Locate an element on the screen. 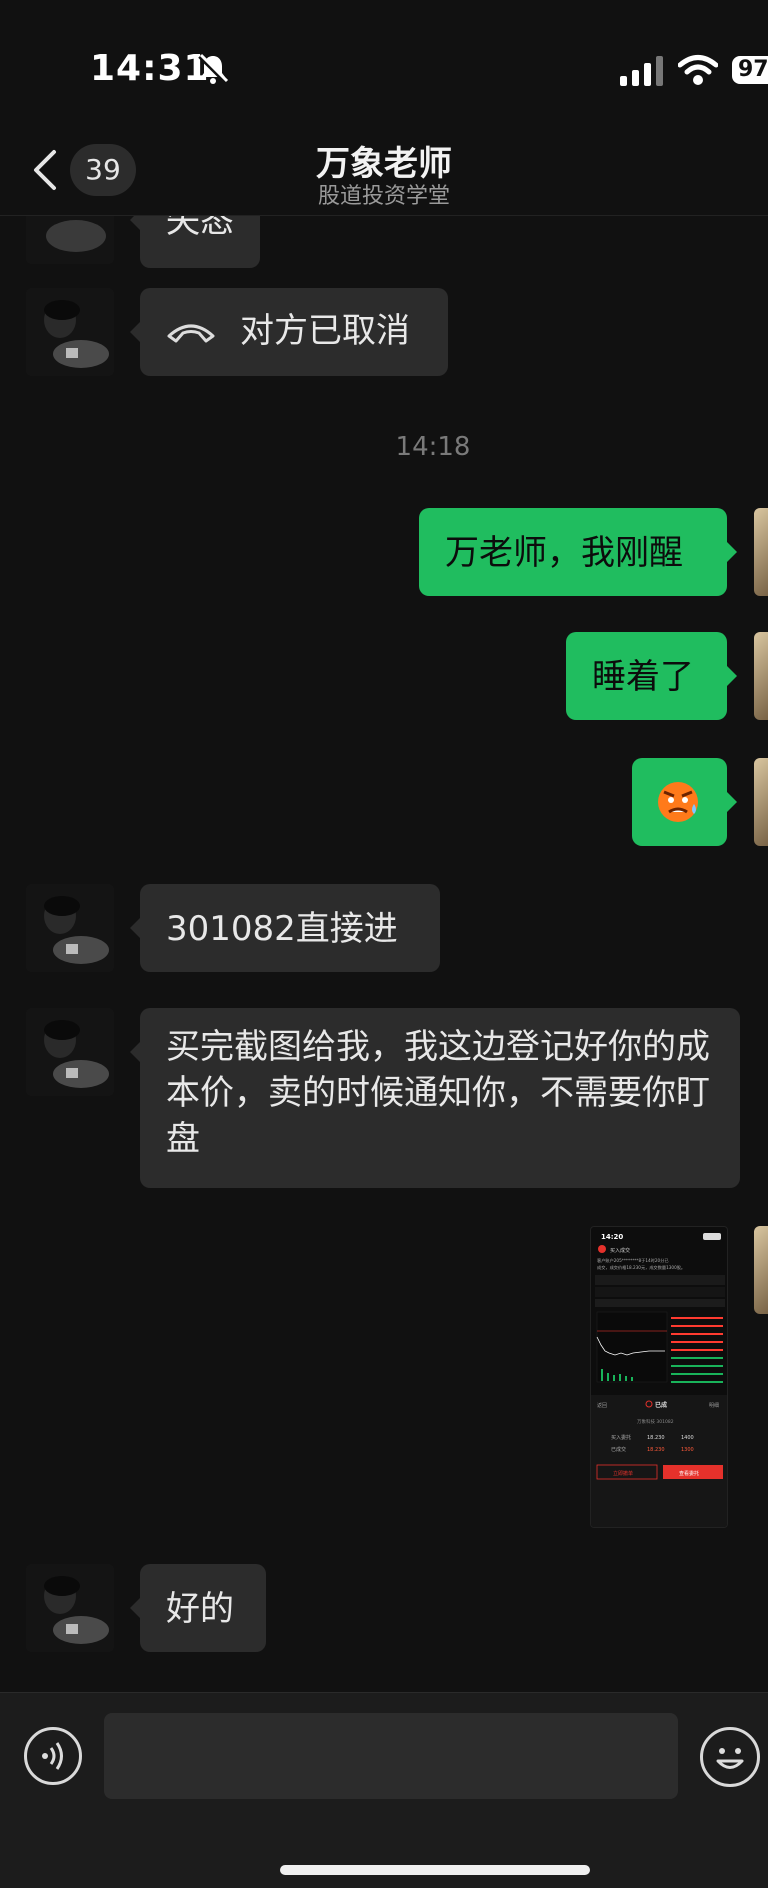  chat-subtitle: 股道投资学堂 is located at coordinates (383, 196).